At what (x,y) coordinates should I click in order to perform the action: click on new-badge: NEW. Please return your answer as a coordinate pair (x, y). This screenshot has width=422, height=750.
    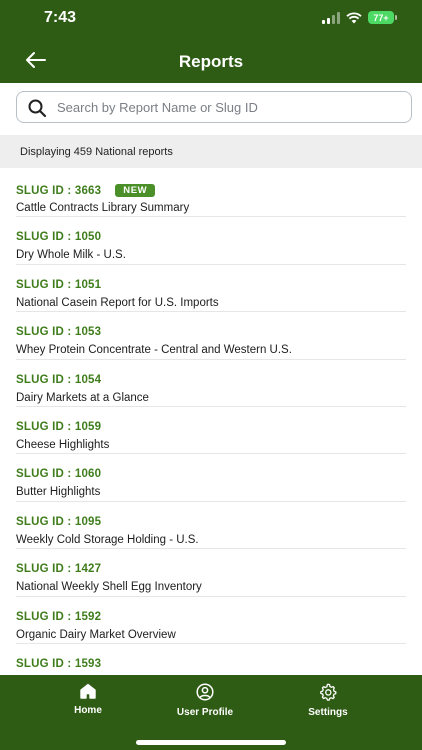
    Looking at the image, I should click on (135, 190).